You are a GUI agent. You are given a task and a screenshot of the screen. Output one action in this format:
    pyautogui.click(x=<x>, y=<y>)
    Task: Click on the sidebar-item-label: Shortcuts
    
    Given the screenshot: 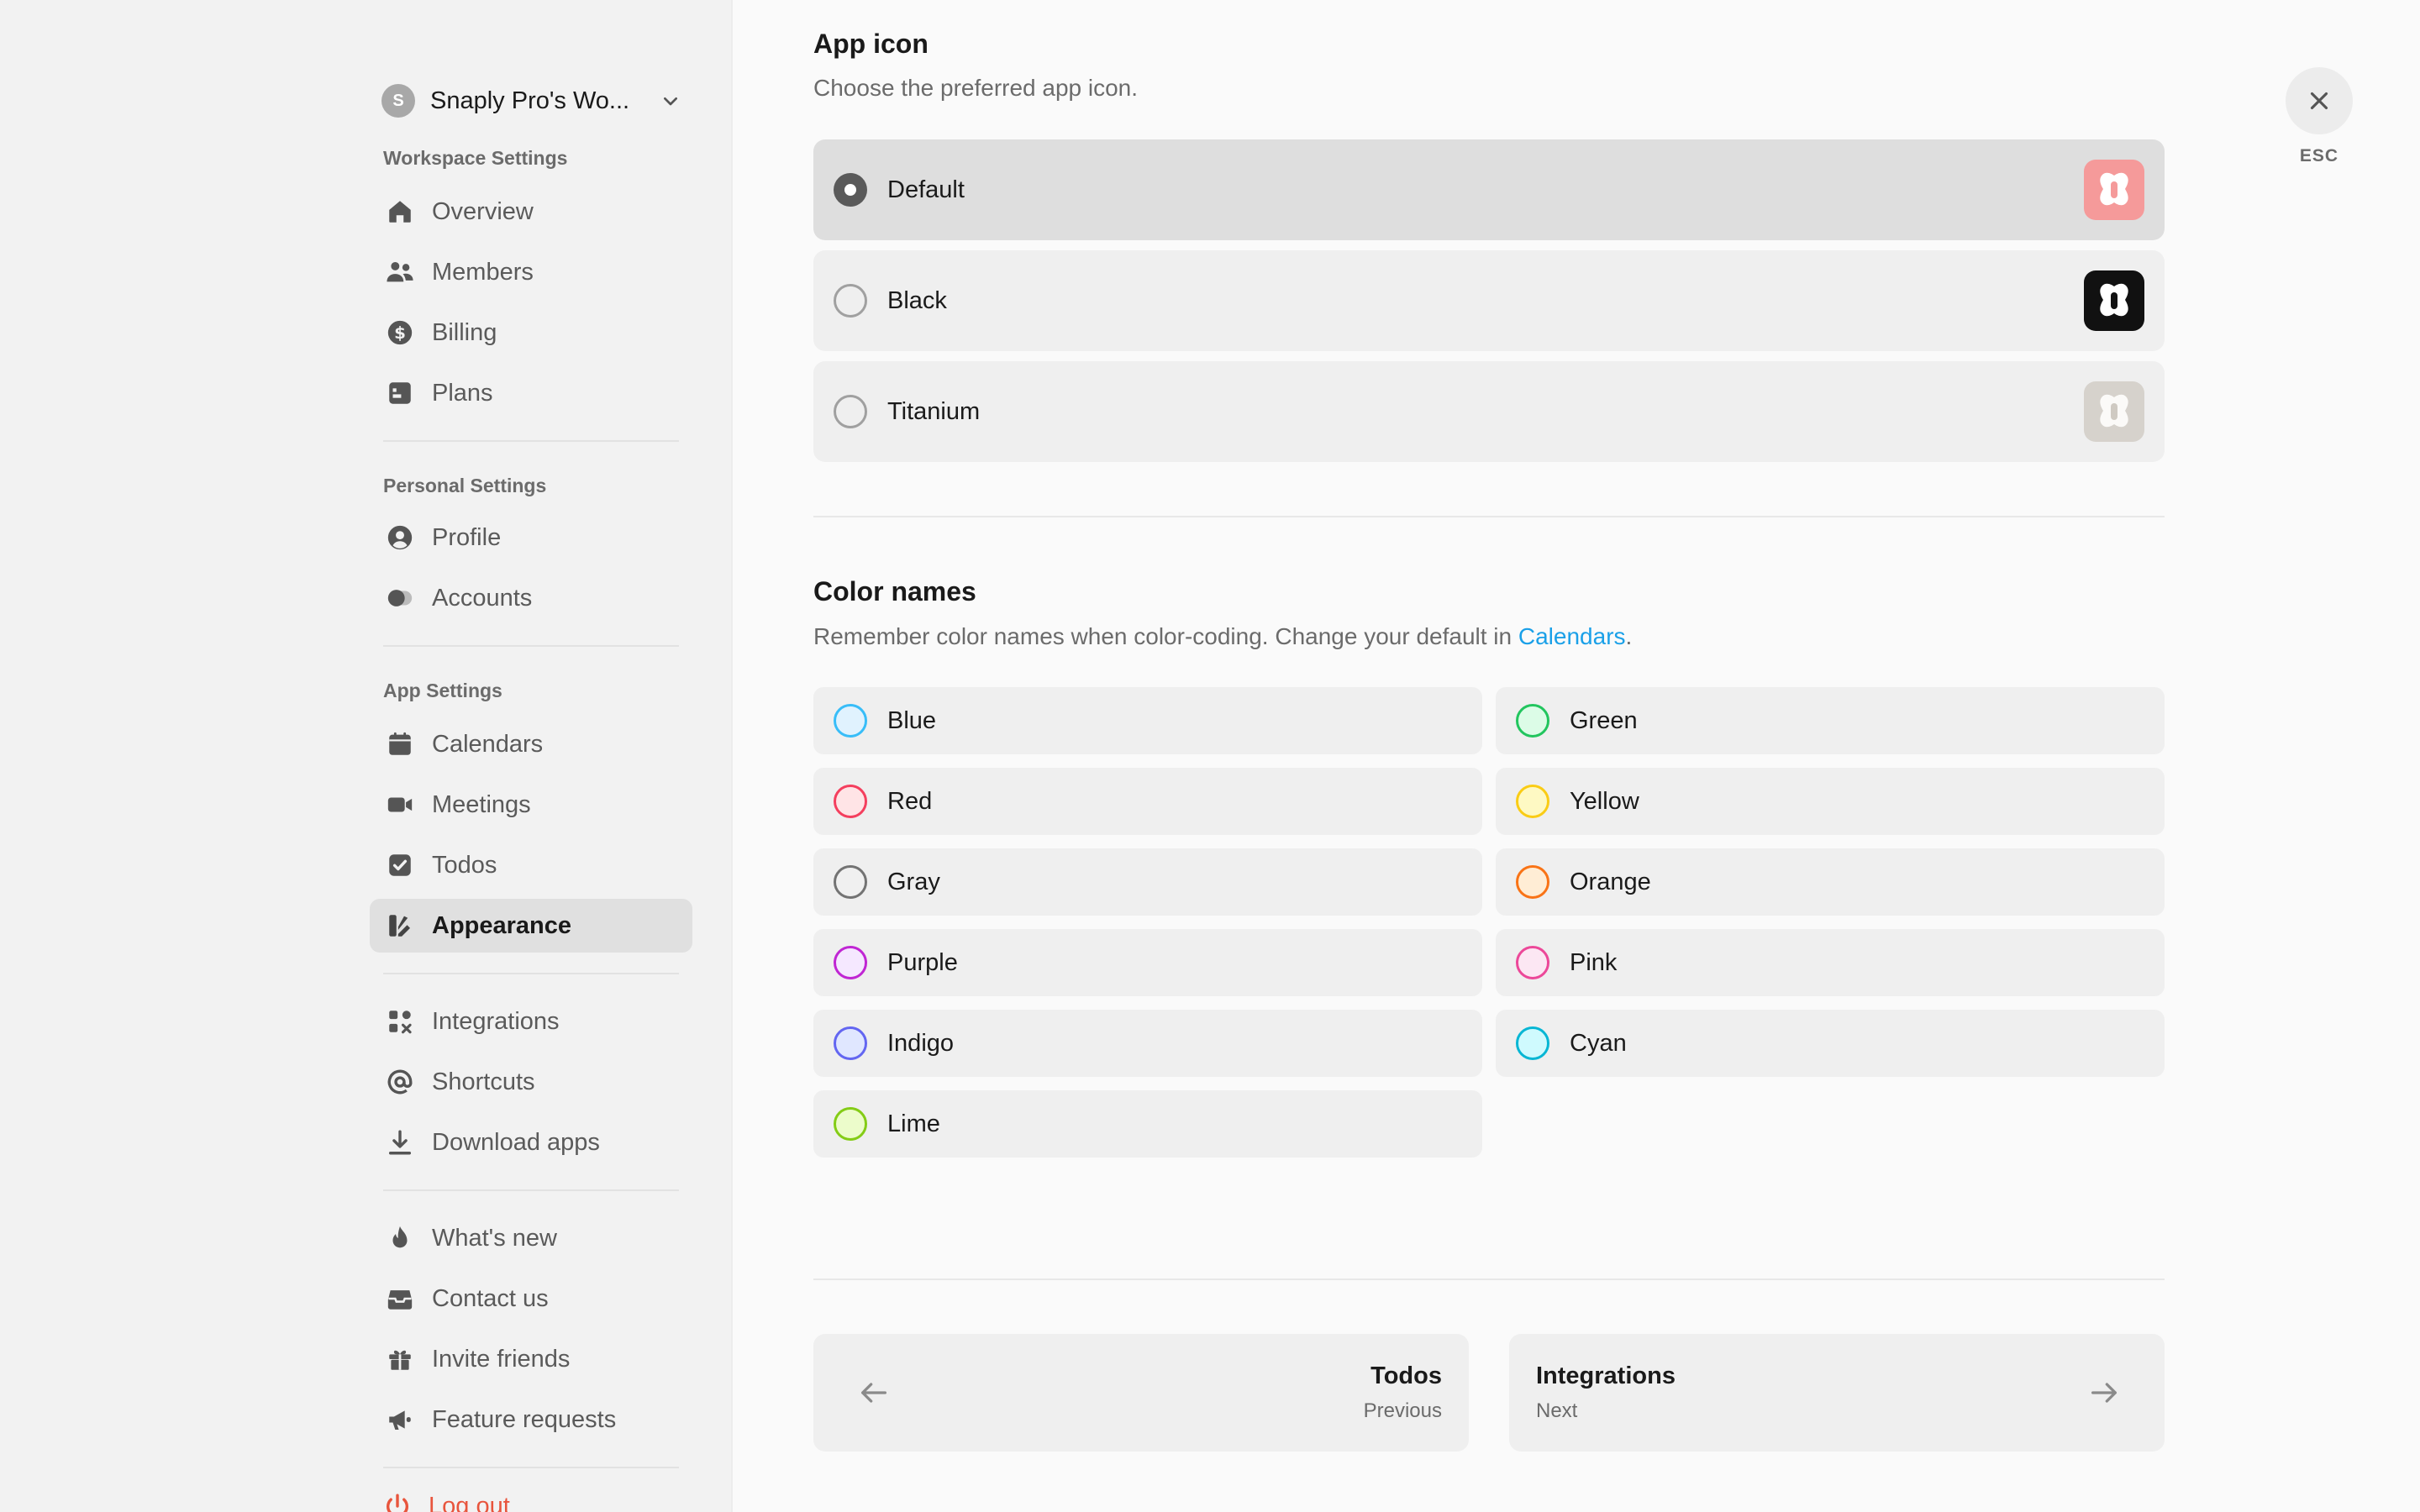 What is the action you would take?
    pyautogui.click(x=483, y=1081)
    